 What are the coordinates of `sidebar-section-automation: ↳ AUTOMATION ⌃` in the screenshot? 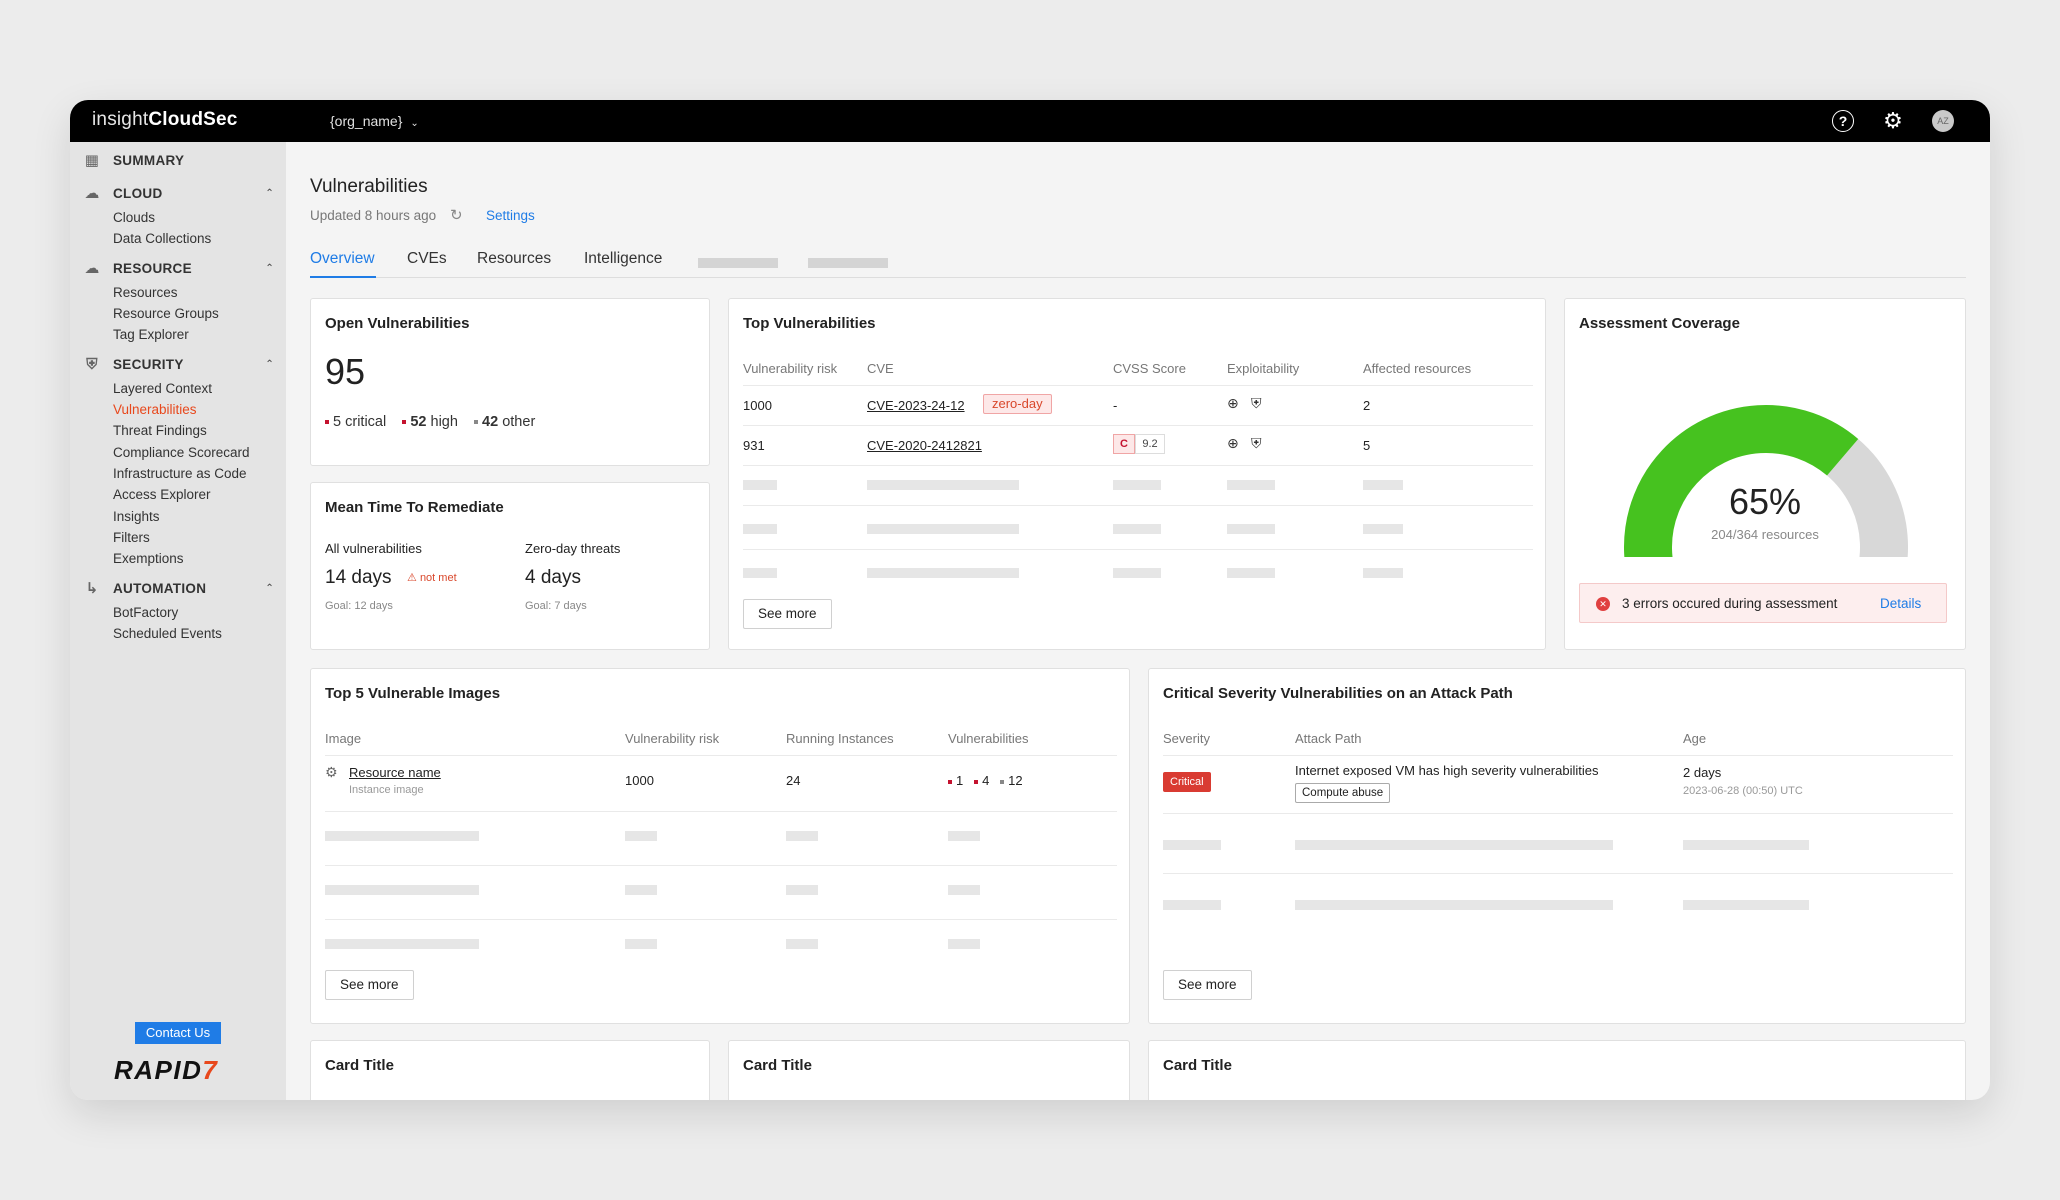 It's located at (180, 588).